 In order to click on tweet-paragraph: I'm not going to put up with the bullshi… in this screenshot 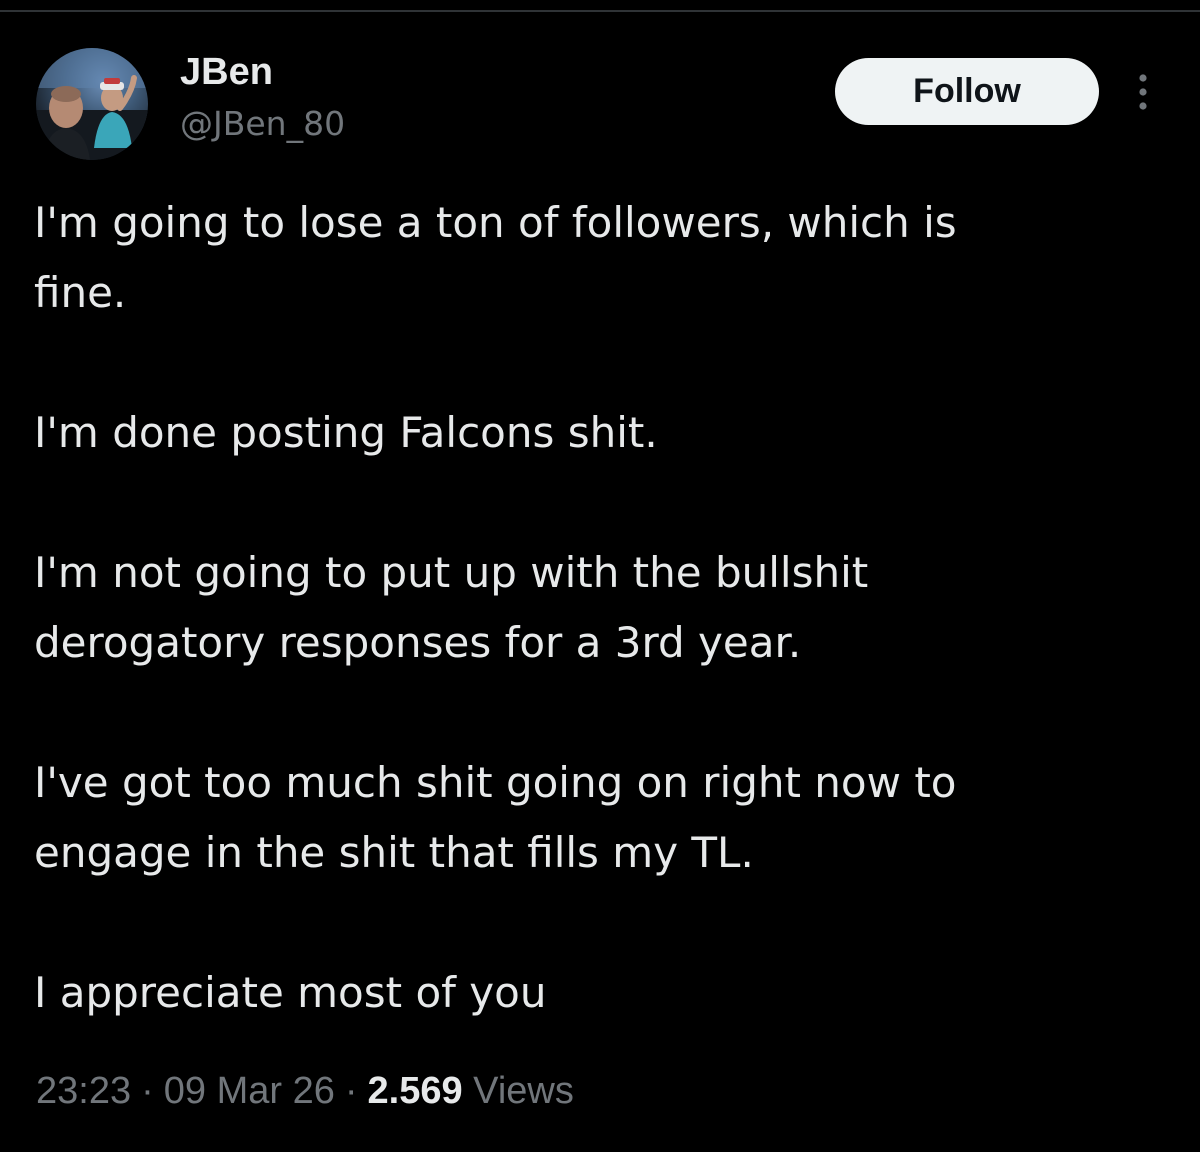, I will do `click(451, 607)`.